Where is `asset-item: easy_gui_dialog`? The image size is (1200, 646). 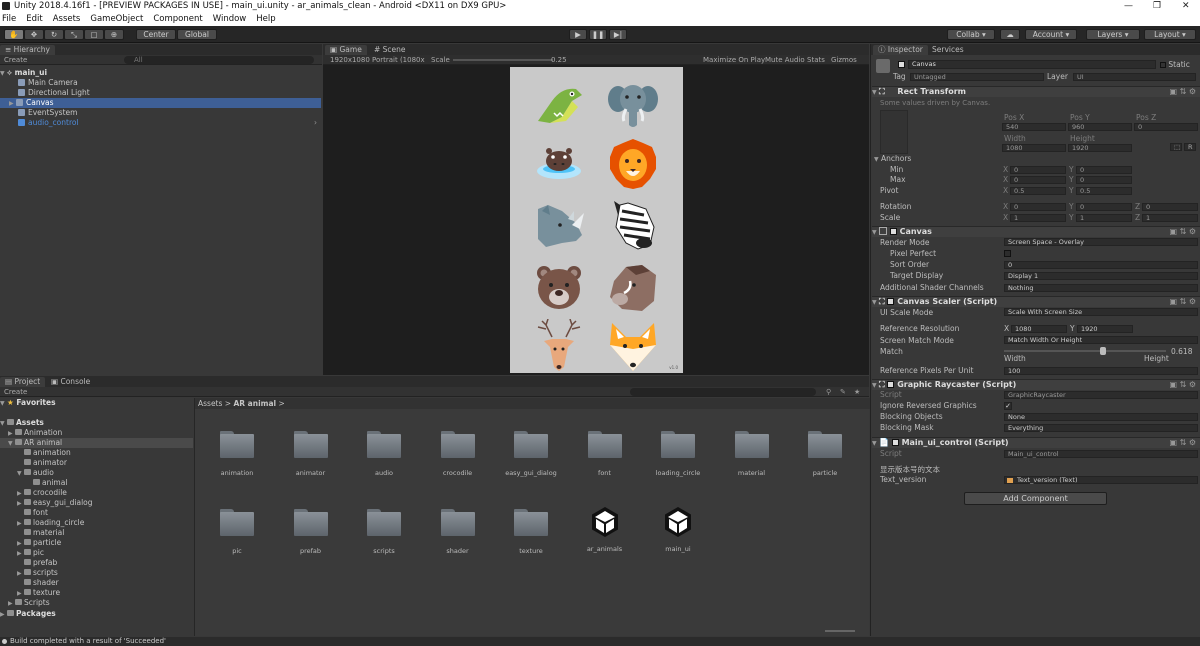
asset-item: easy_gui_dialog is located at coordinates (531, 454).